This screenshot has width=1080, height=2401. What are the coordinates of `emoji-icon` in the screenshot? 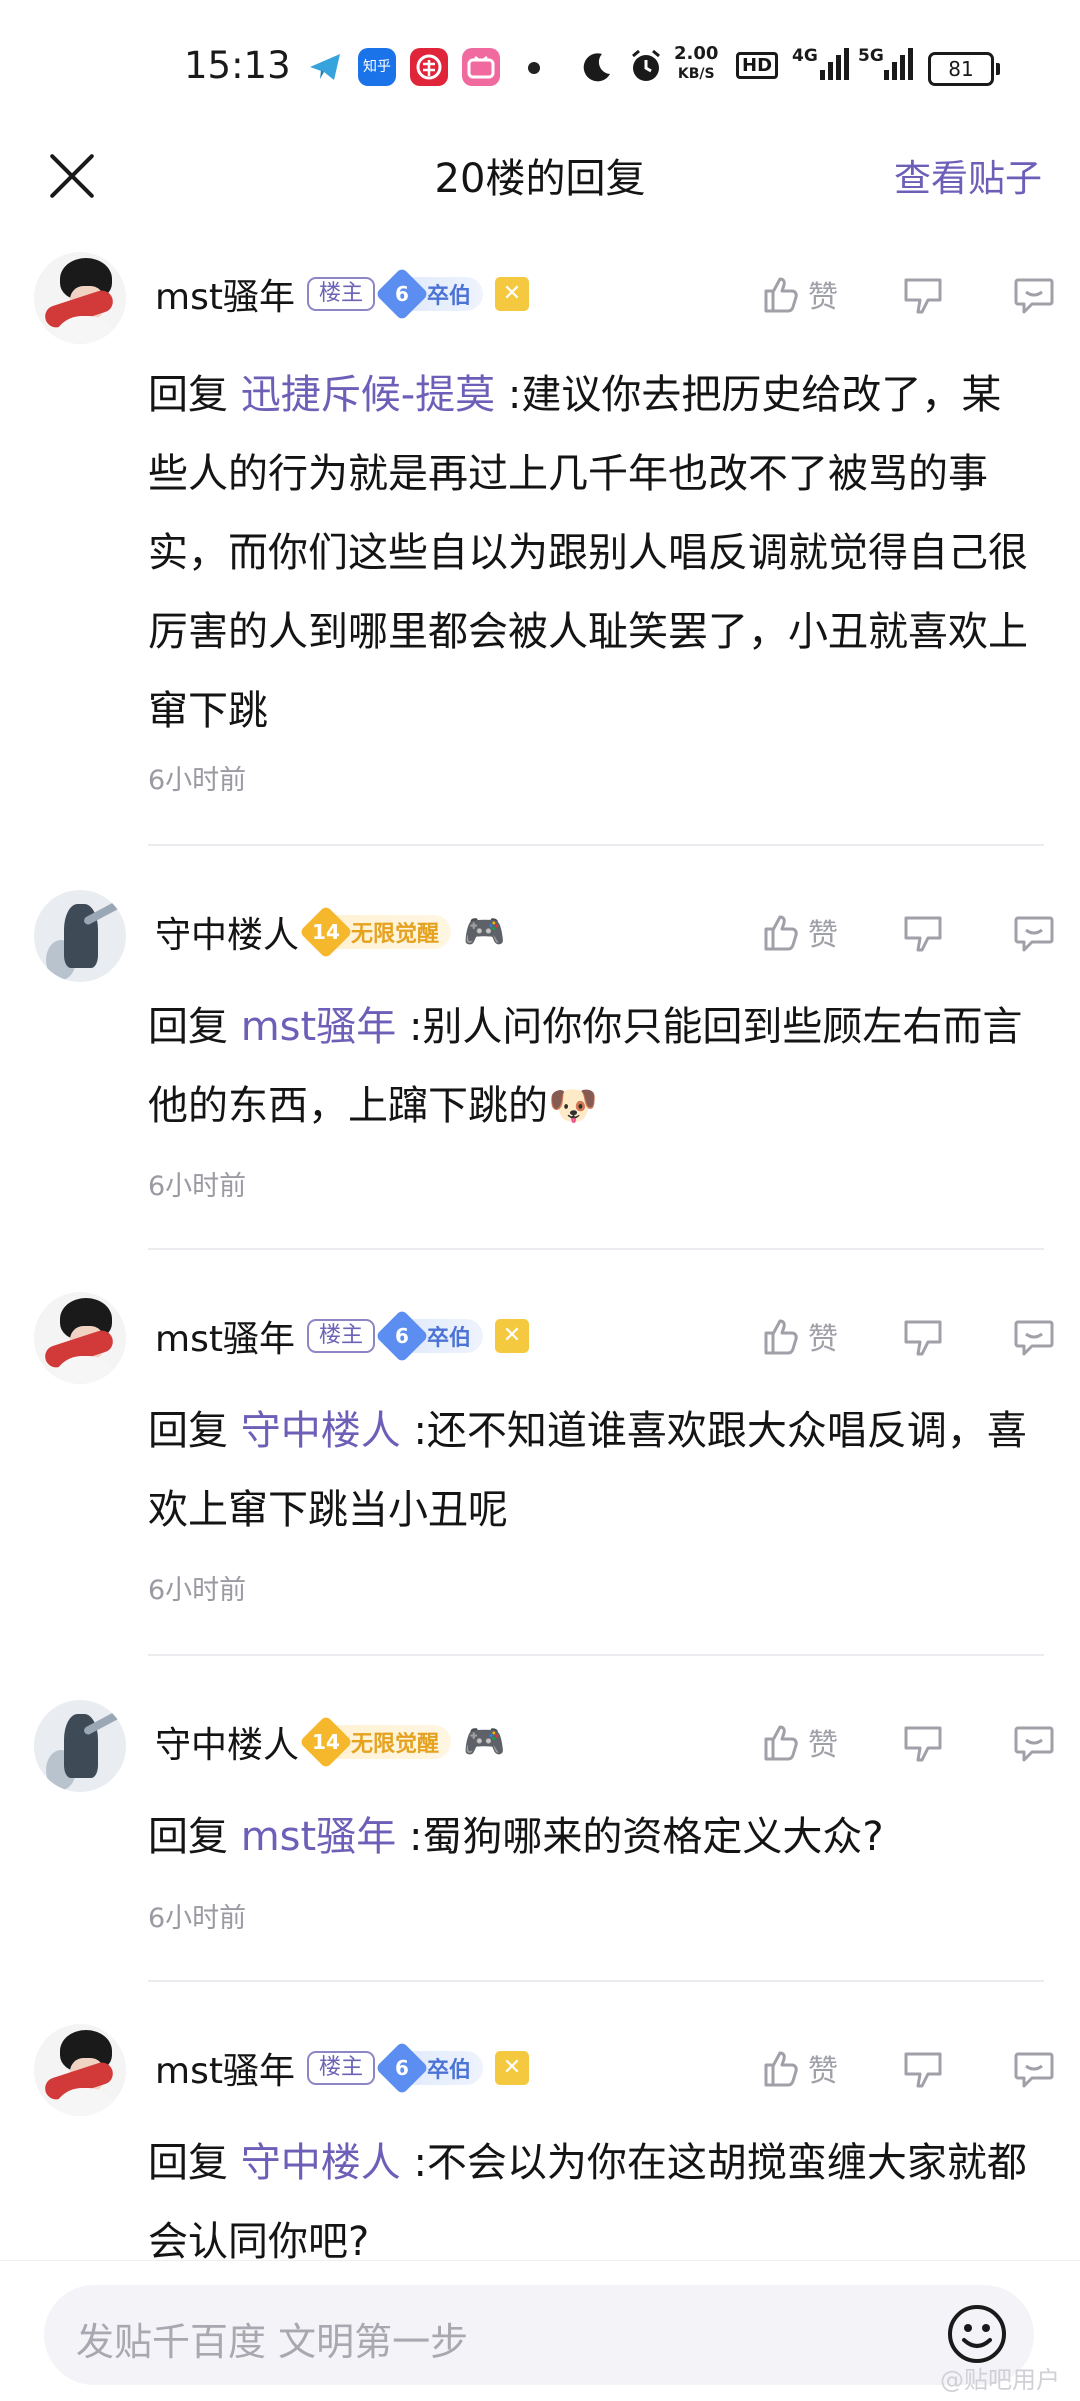 It's located at (977, 2334).